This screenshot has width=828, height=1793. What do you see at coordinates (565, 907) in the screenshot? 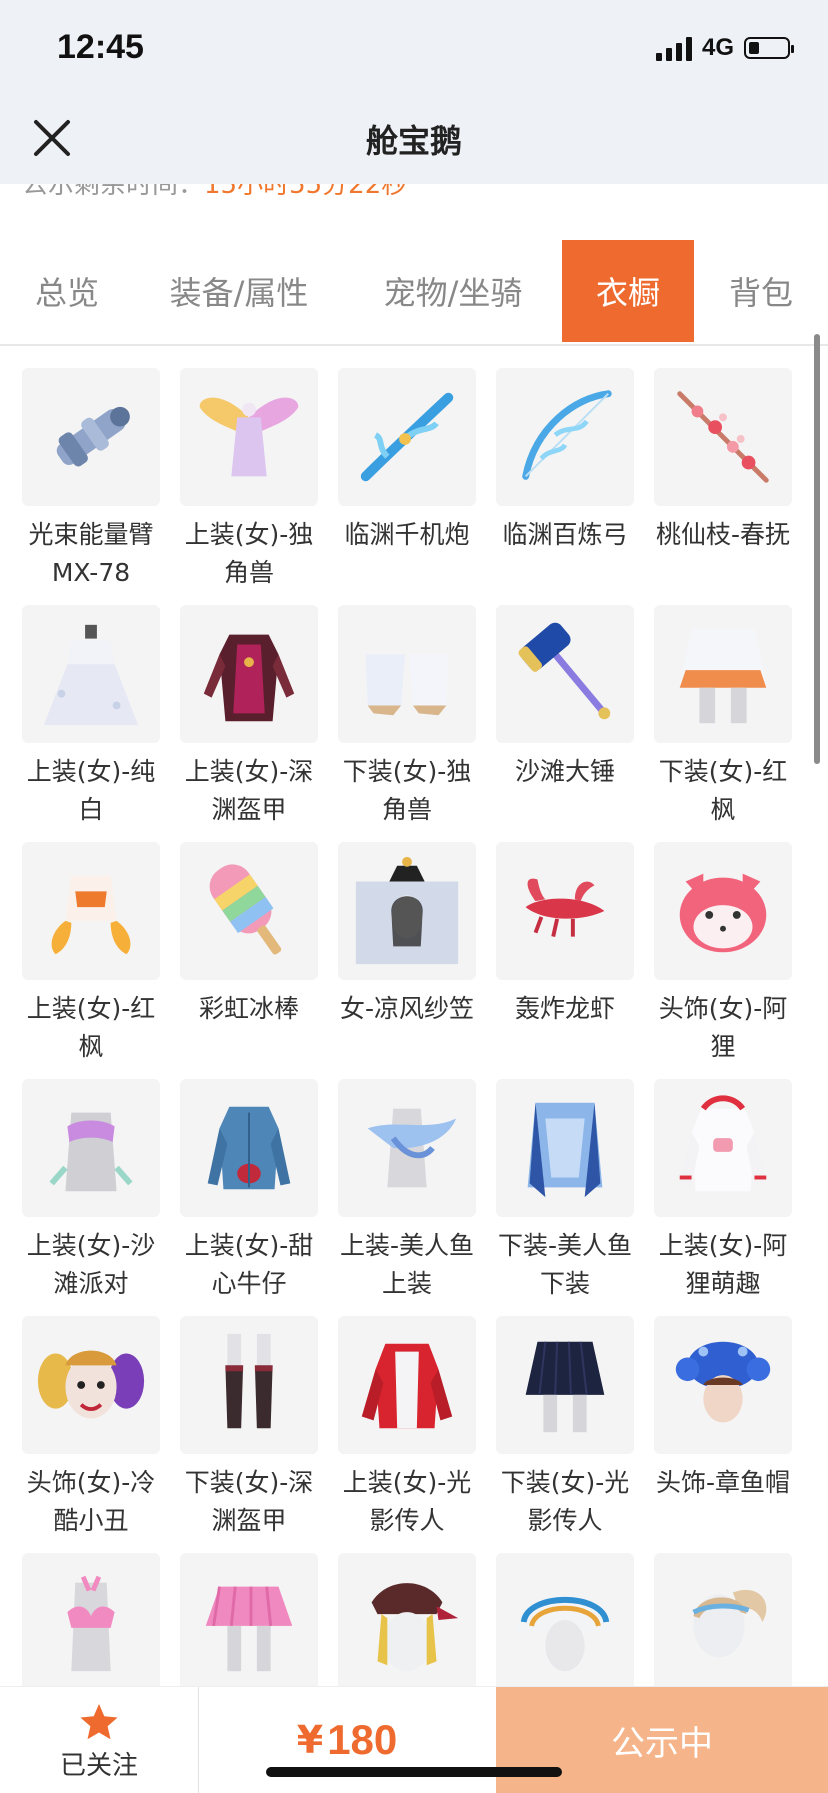
I see `lobster-icon` at bounding box center [565, 907].